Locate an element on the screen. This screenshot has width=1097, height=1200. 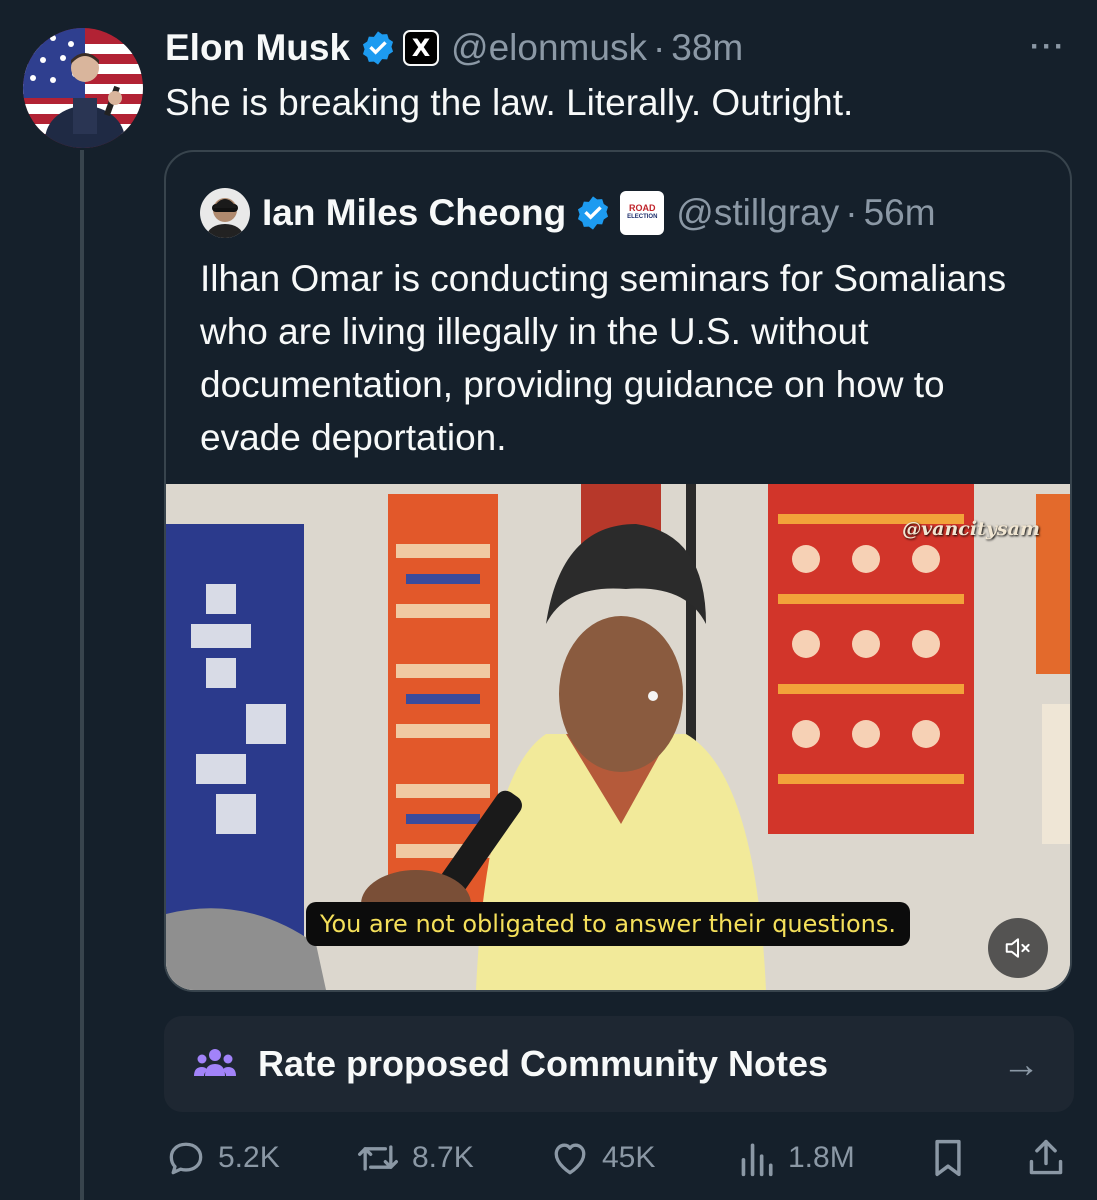
speaker-muted-icon is located at coordinates (1017, 948).